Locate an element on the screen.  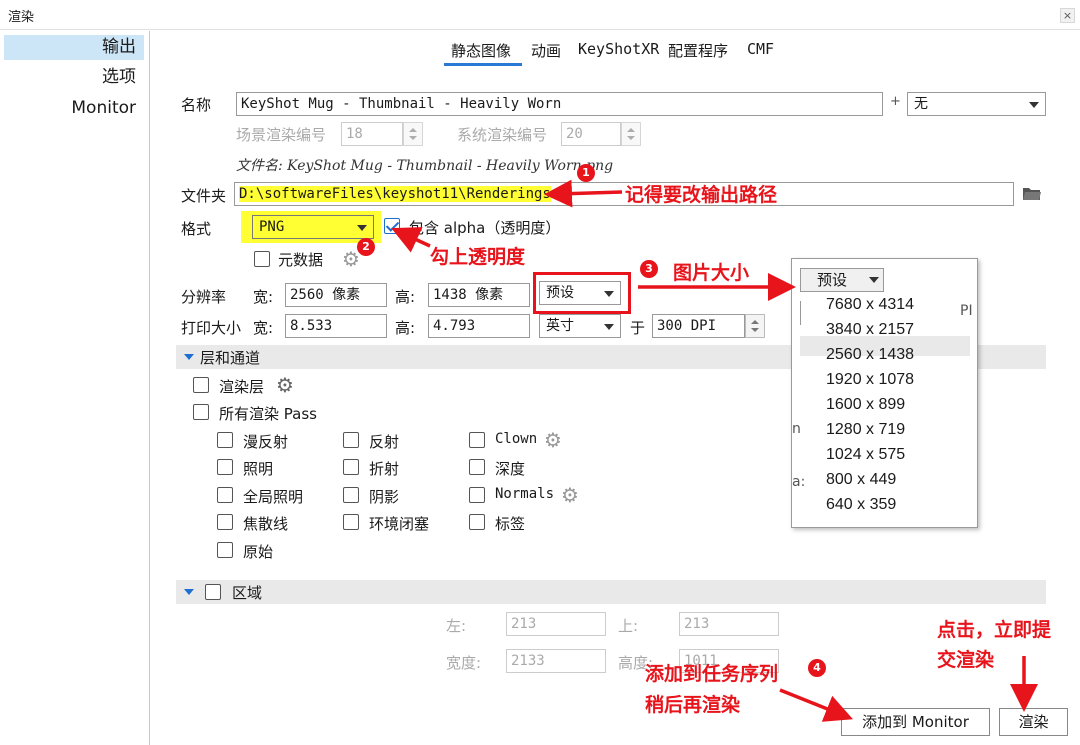
annotation-note: 添加到任务序列 is located at coordinates (712, 674).